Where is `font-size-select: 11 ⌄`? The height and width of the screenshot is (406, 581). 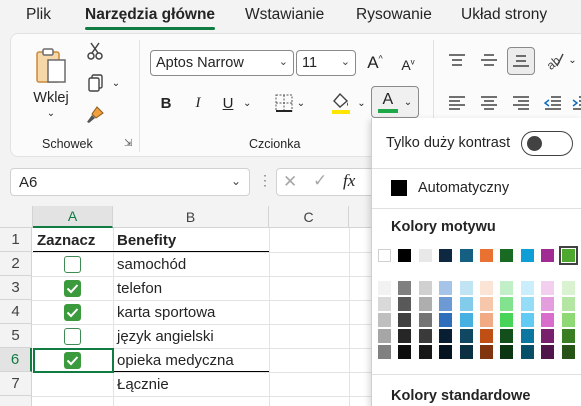 font-size-select: 11 ⌄ is located at coordinates (326, 63).